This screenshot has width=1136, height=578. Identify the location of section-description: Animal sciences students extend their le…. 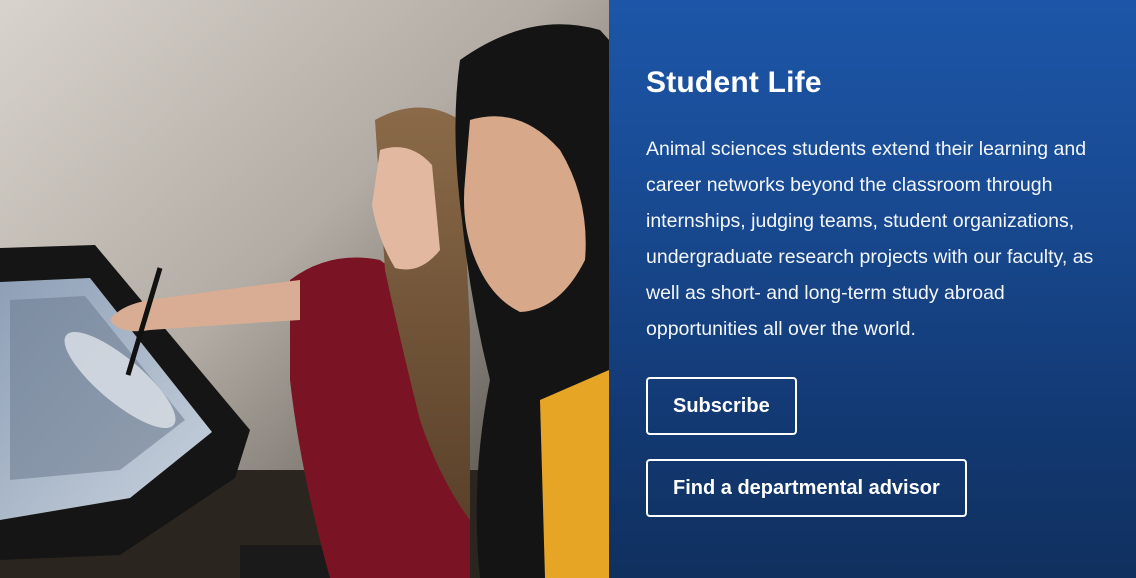
(870, 239).